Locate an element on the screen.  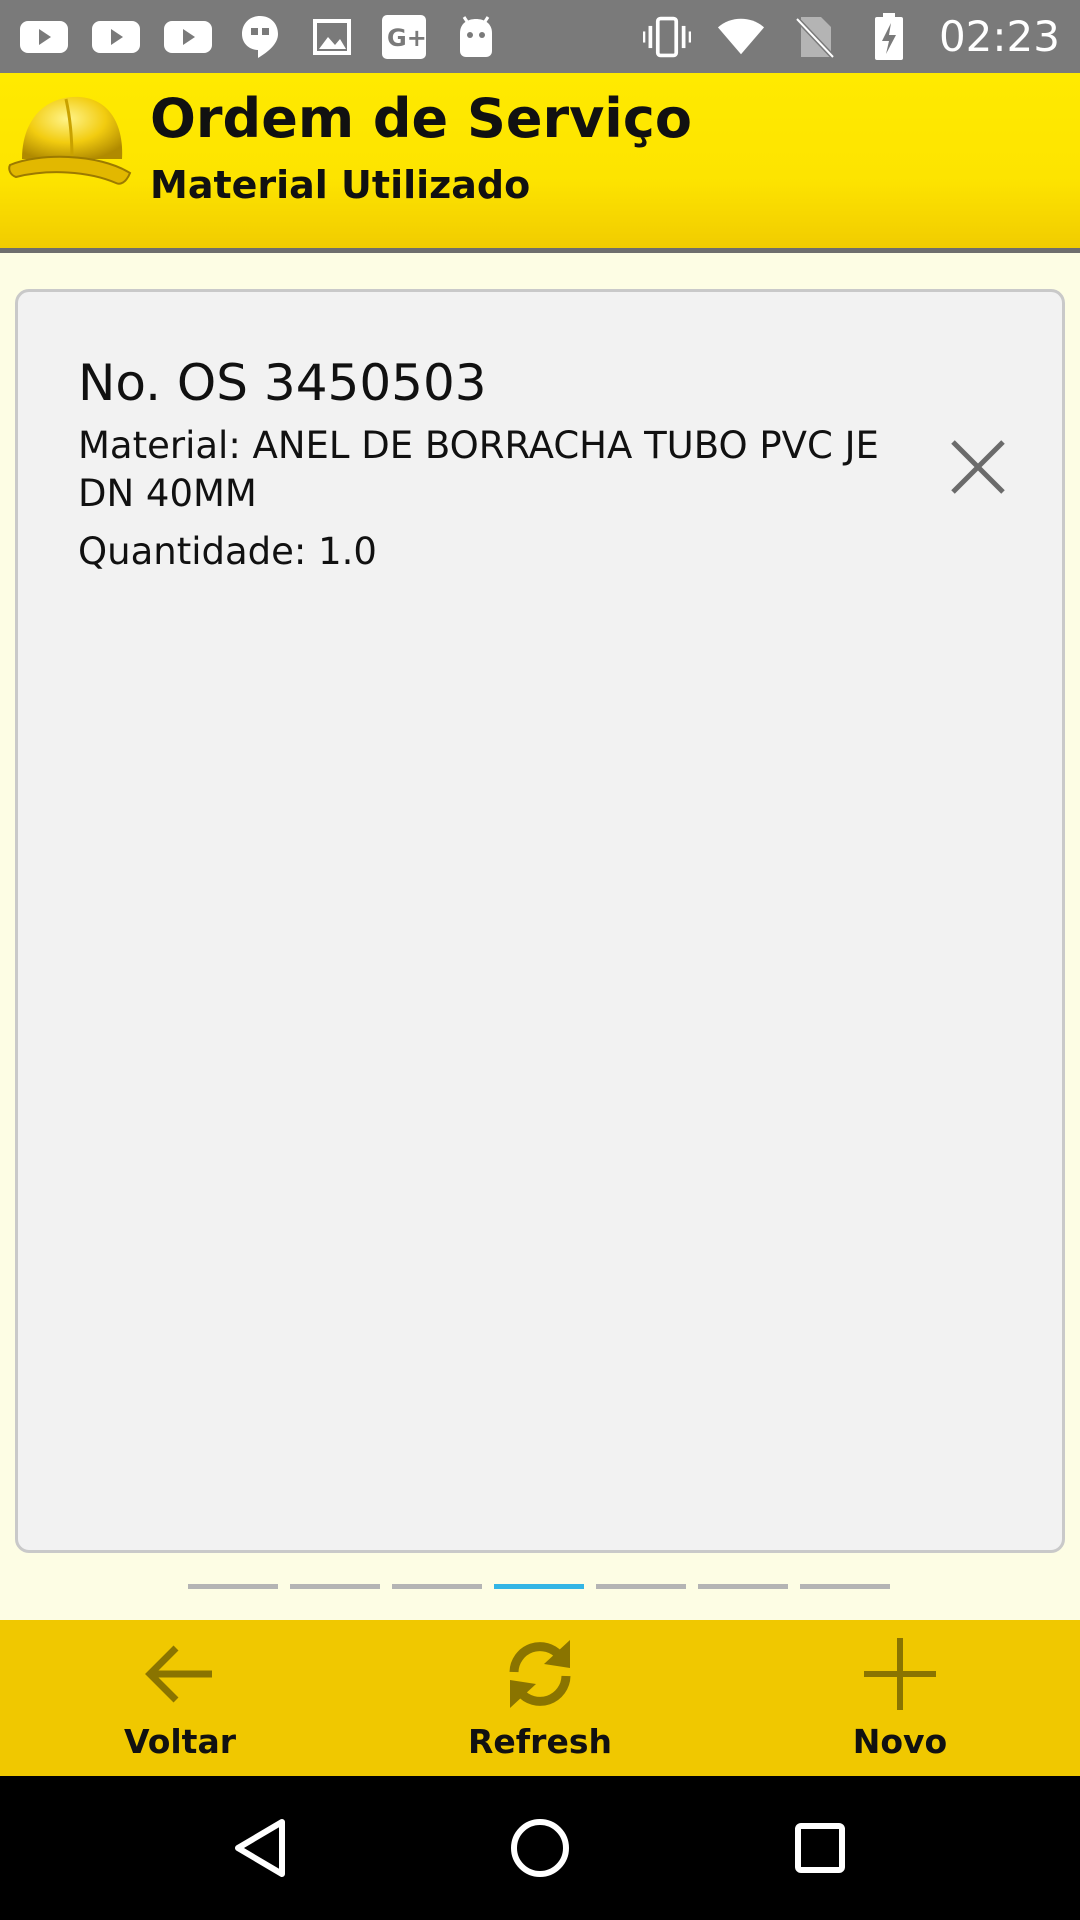
vibrate-icon is located at coordinates (666, 37).